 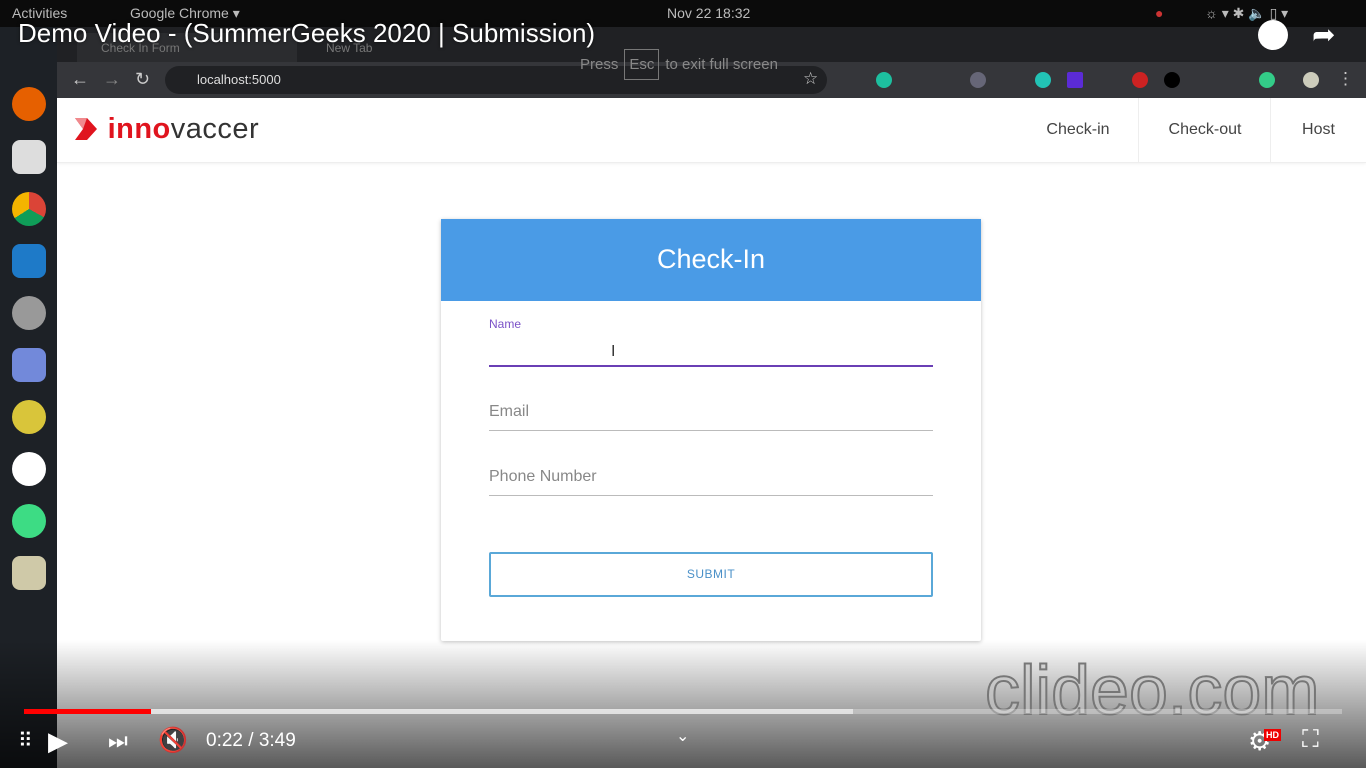 What do you see at coordinates (29, 417) in the screenshot?
I see `postman-icon` at bounding box center [29, 417].